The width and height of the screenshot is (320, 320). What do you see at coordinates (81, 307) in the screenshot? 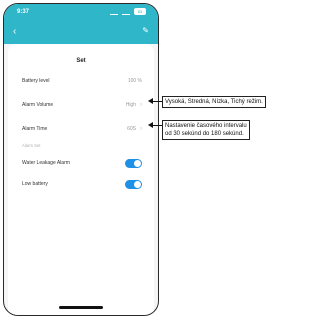
I see `home-indicator` at bounding box center [81, 307].